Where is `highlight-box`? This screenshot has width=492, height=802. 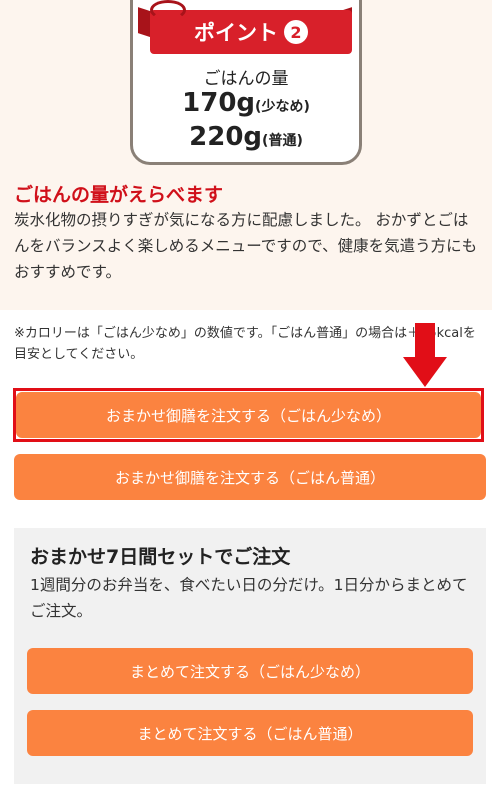 highlight-box is located at coordinates (248, 415).